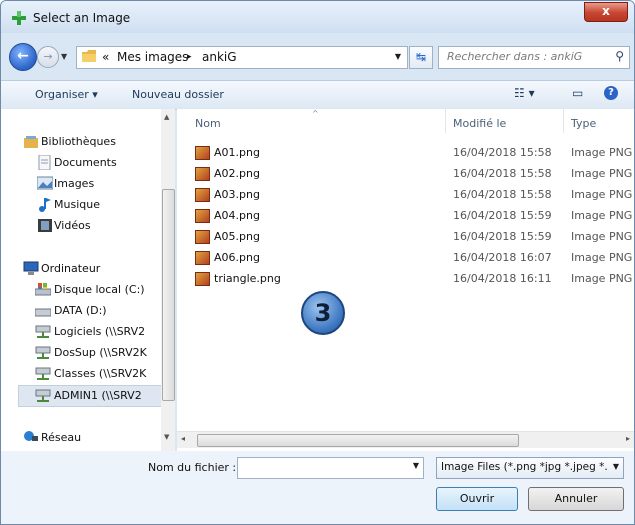 The height and width of the screenshot is (525, 635). Describe the element at coordinates (31, 268) in the screenshot. I see `computer-icon` at that location.